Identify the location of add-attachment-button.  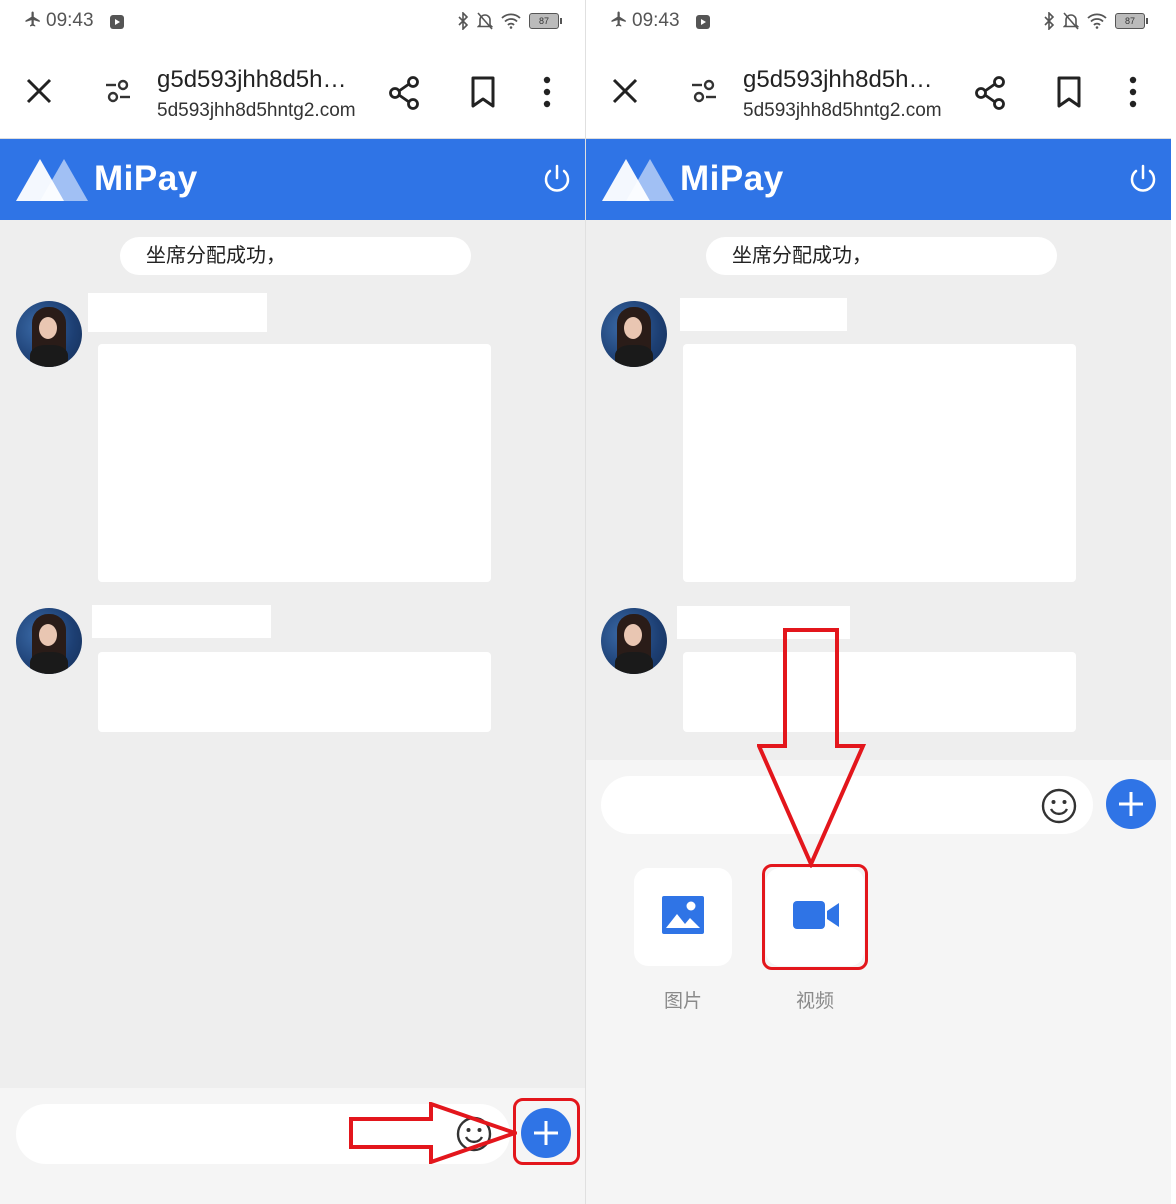
(1131, 804).